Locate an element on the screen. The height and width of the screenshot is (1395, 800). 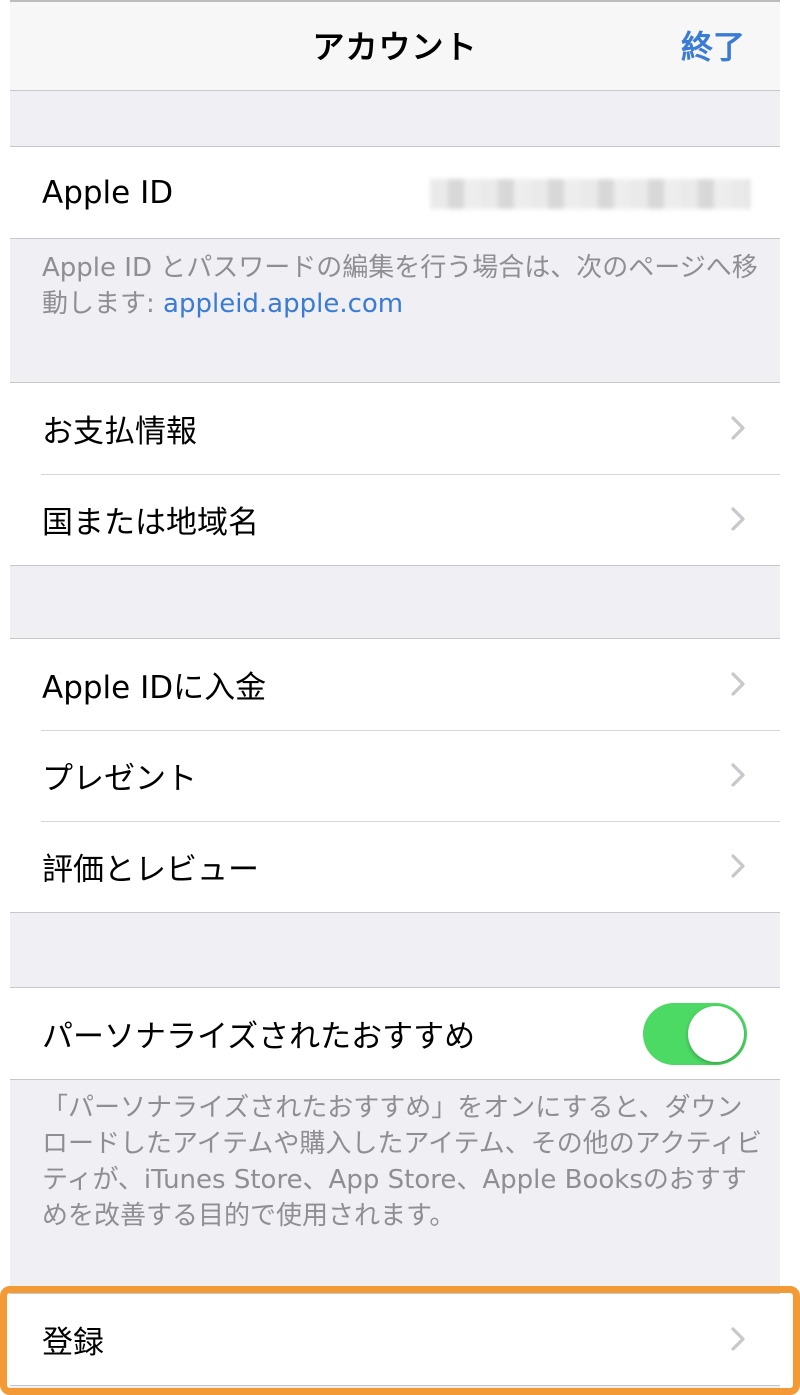
payment-region-group: お支払情報 国または地域名 is located at coordinates (395, 474).